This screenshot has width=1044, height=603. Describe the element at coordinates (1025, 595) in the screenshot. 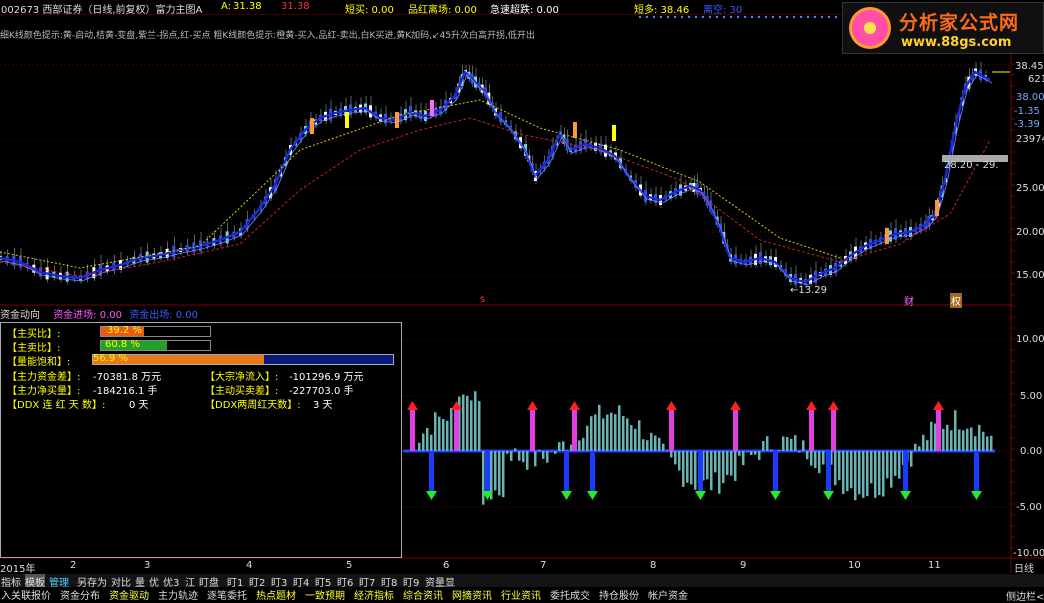

I see `sidebar-toggle: 侧边栏<<` at that location.